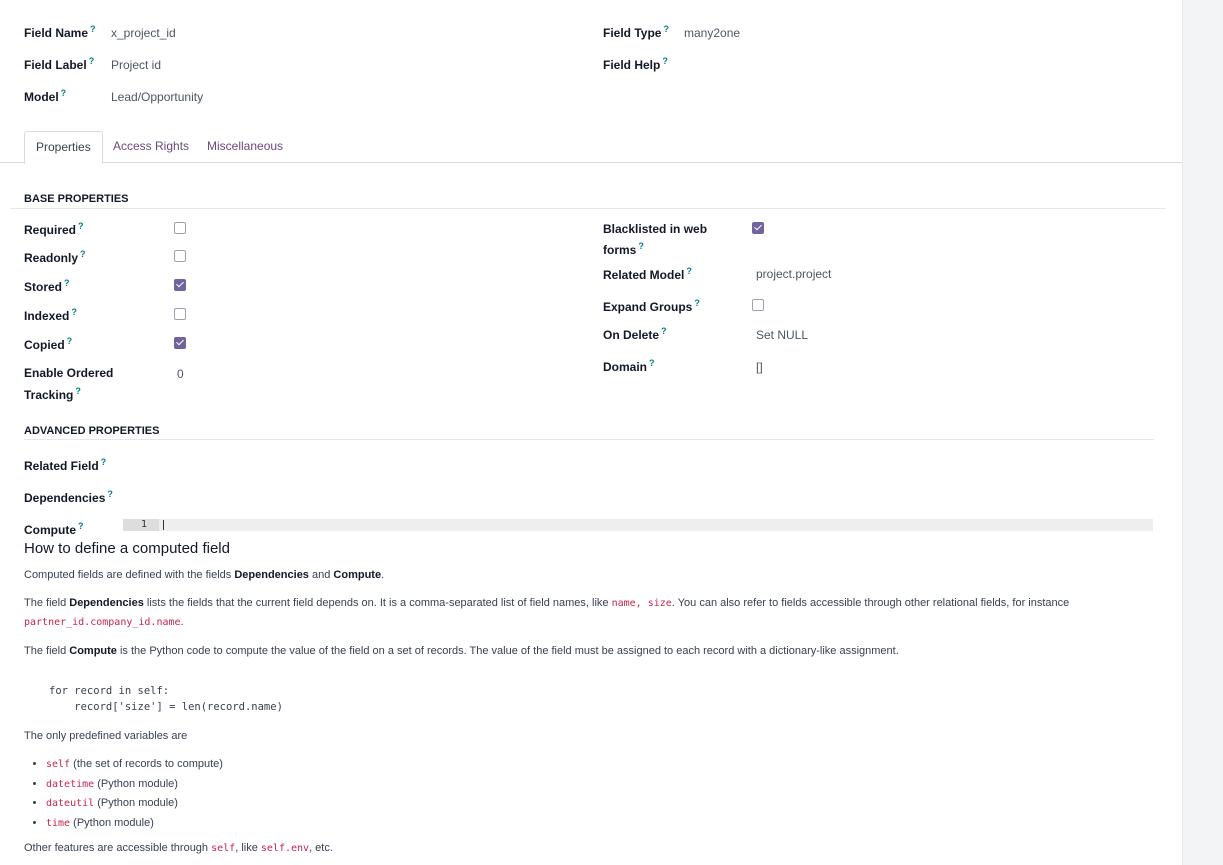  What do you see at coordinates (136, 65) in the screenshot?
I see `field-label-value: Project id` at bounding box center [136, 65].